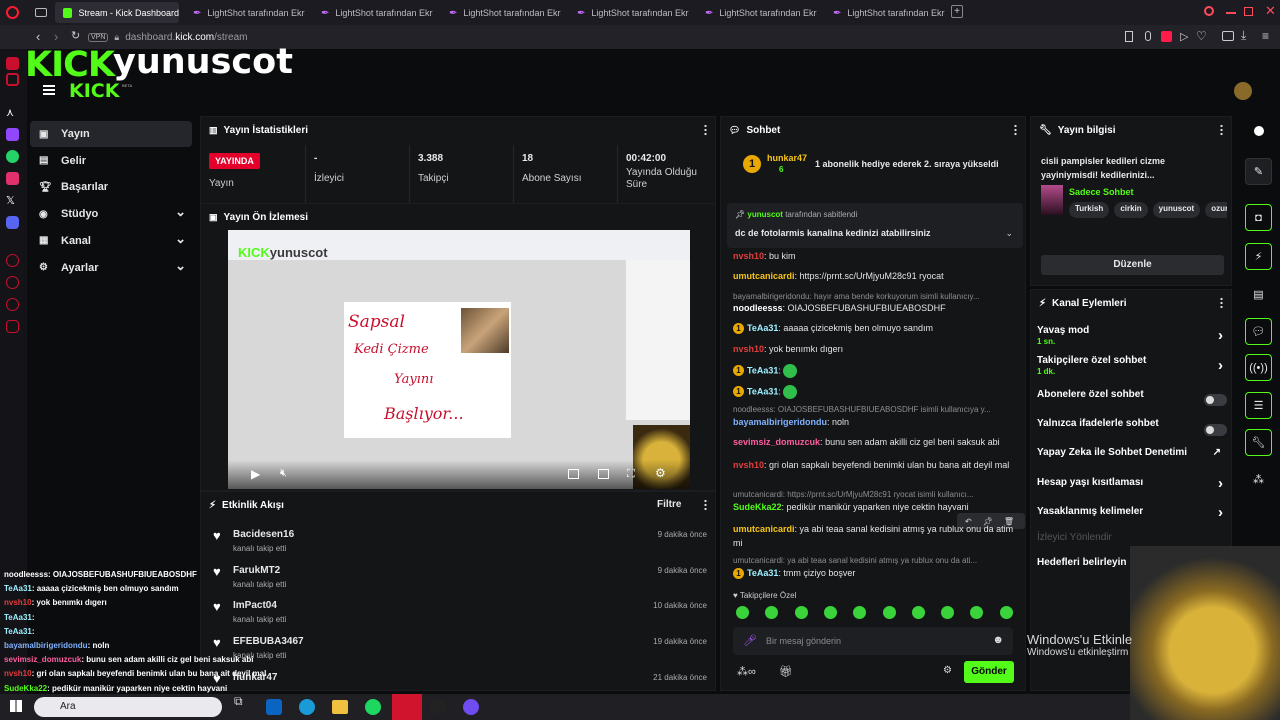 This screenshot has height=720, width=1280. I want to click on channel-action-item: Yavaş mod 1 sn. ›, so click(1132, 337).